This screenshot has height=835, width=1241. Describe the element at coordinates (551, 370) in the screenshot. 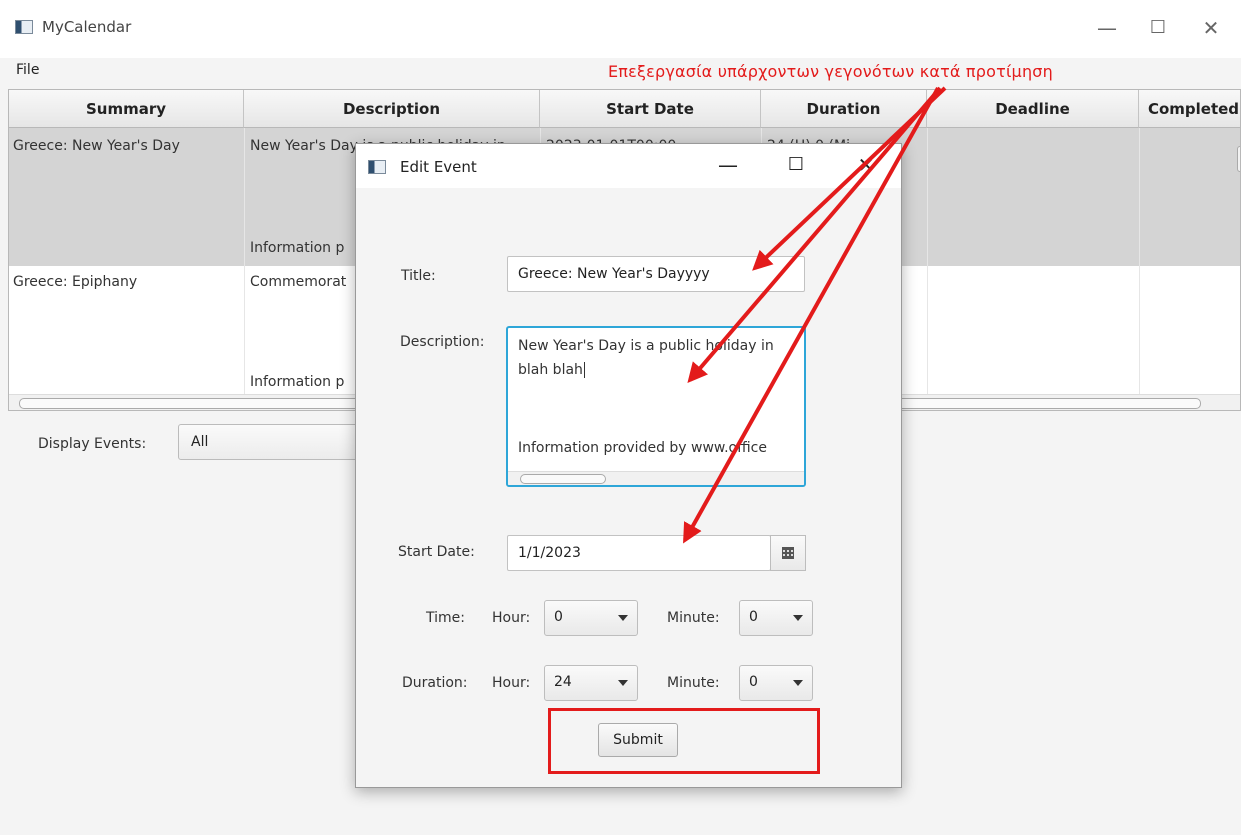

I see `description-line: blah blah` at that location.